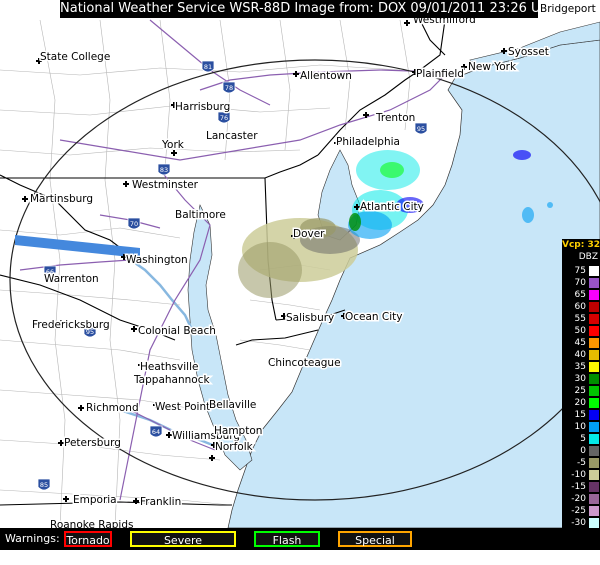 The image size is (600, 565). Describe the element at coordinates (326, 76) in the screenshot. I see `city-label: Allentown` at that location.